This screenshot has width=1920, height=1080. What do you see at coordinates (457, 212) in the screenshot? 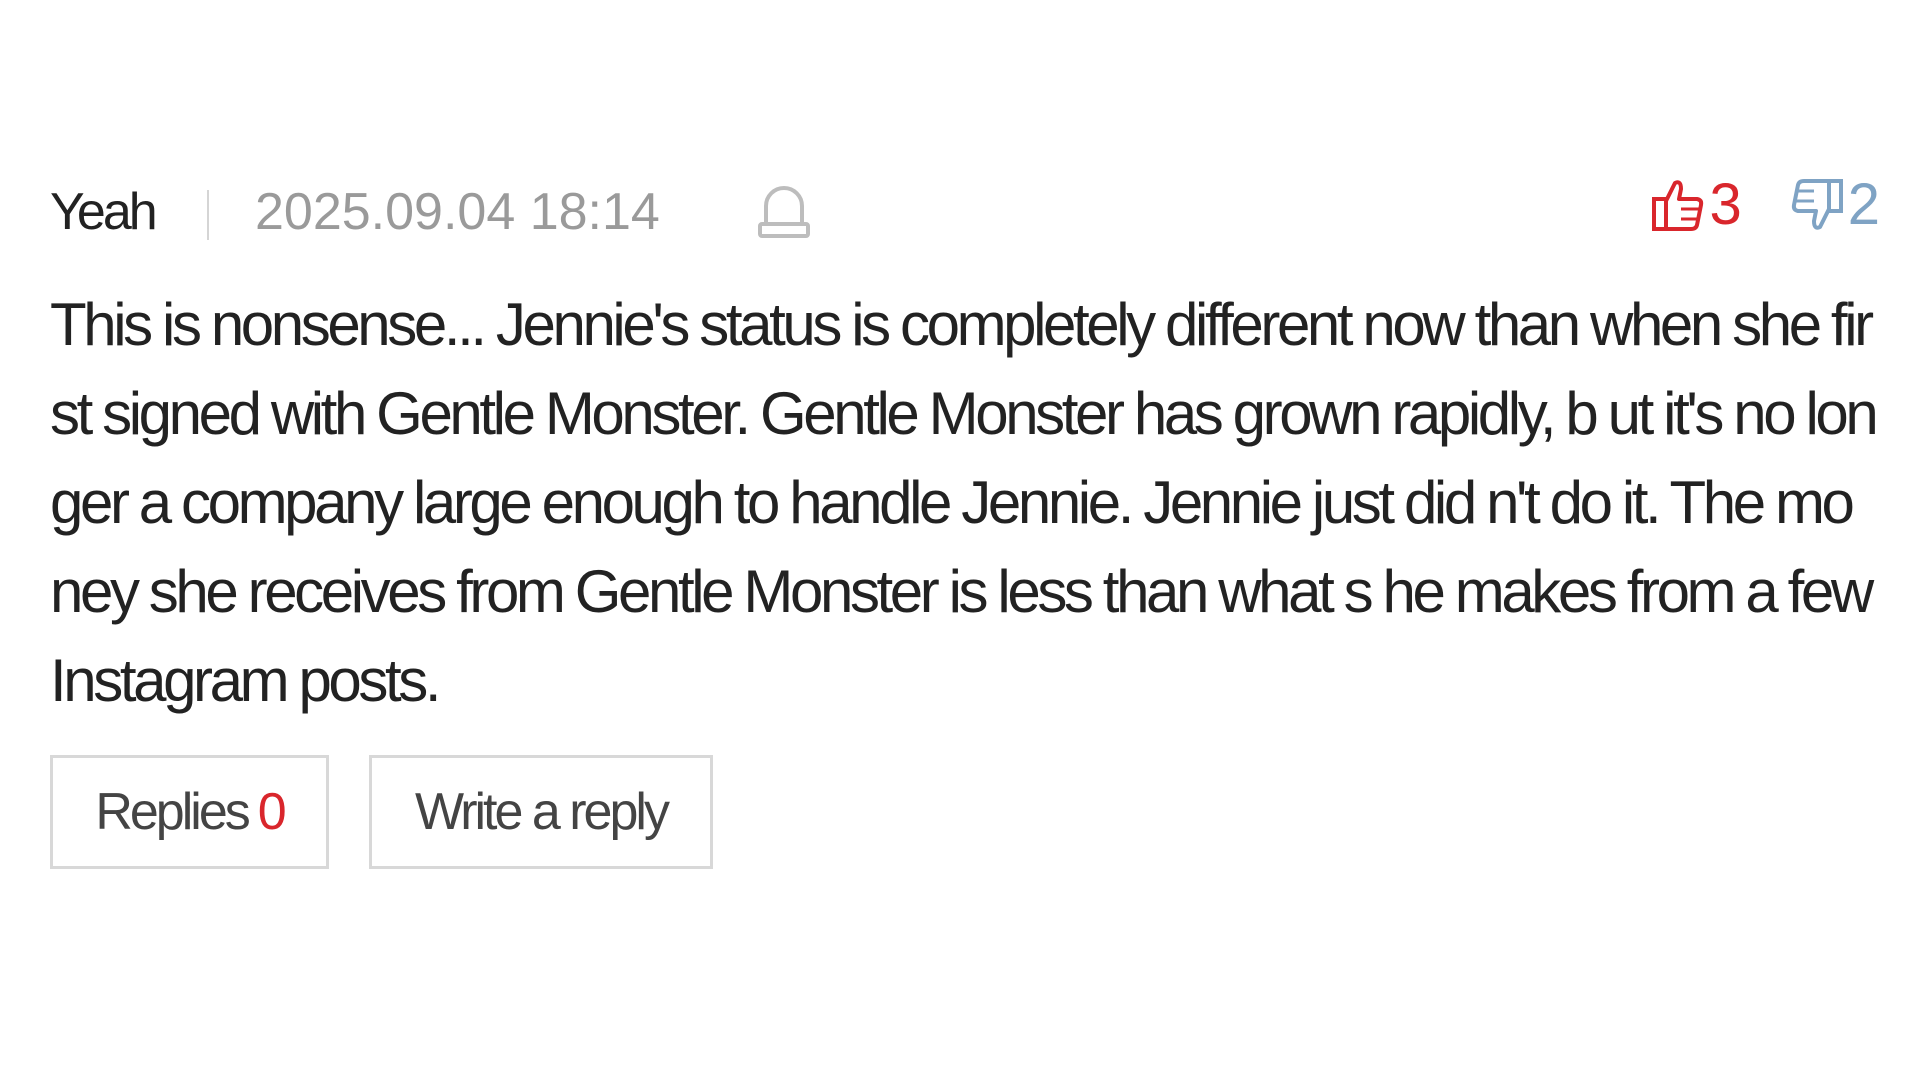
I see `comment-datetime: 2025.09.04 18:14` at bounding box center [457, 212].